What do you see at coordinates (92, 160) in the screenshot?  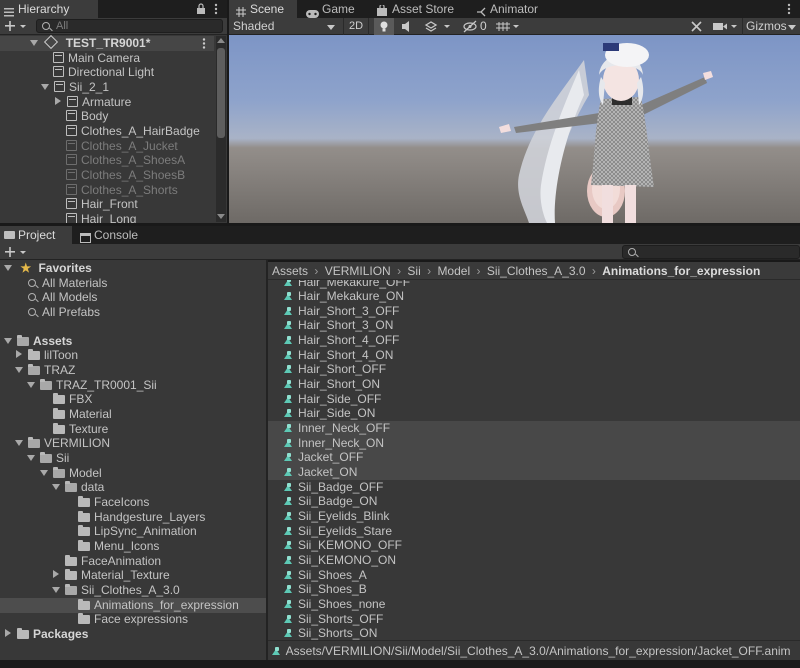 I see `hierarchy-item: Clothes_A_ShoesA` at bounding box center [92, 160].